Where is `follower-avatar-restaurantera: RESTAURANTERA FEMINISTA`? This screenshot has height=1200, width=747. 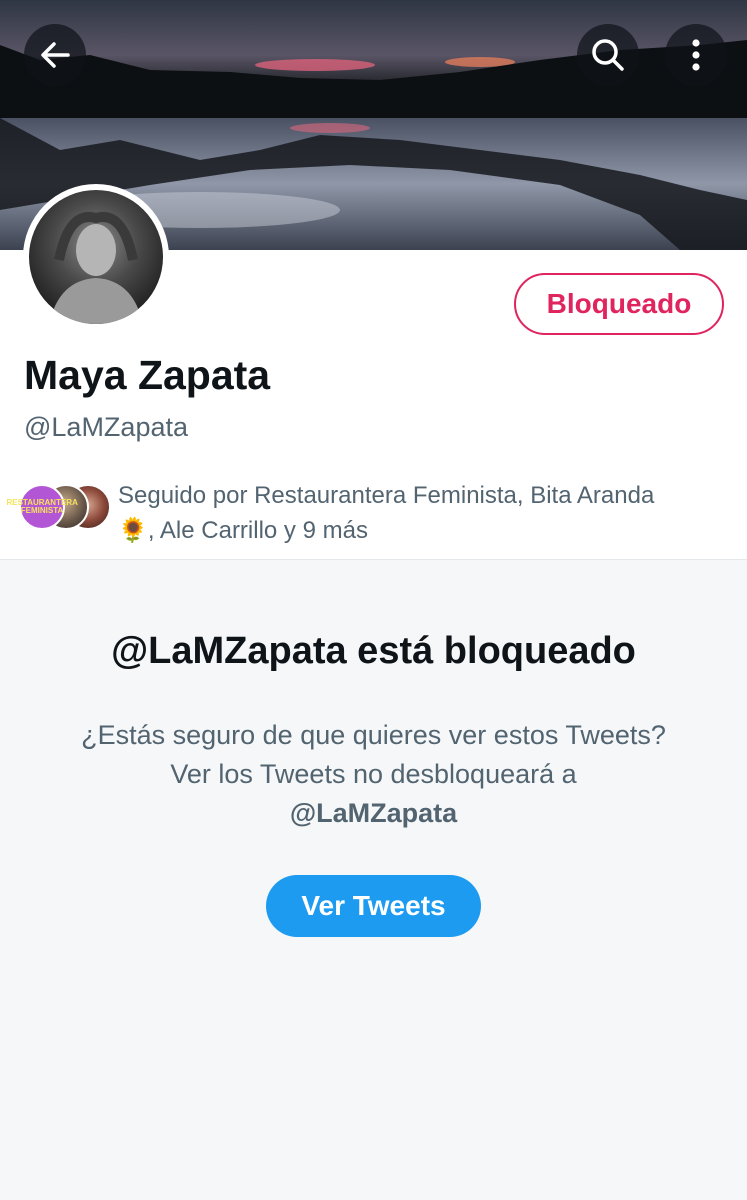
follower-avatar-restaurantera: RESTAURANTERA FEMINISTA is located at coordinates (42, 507).